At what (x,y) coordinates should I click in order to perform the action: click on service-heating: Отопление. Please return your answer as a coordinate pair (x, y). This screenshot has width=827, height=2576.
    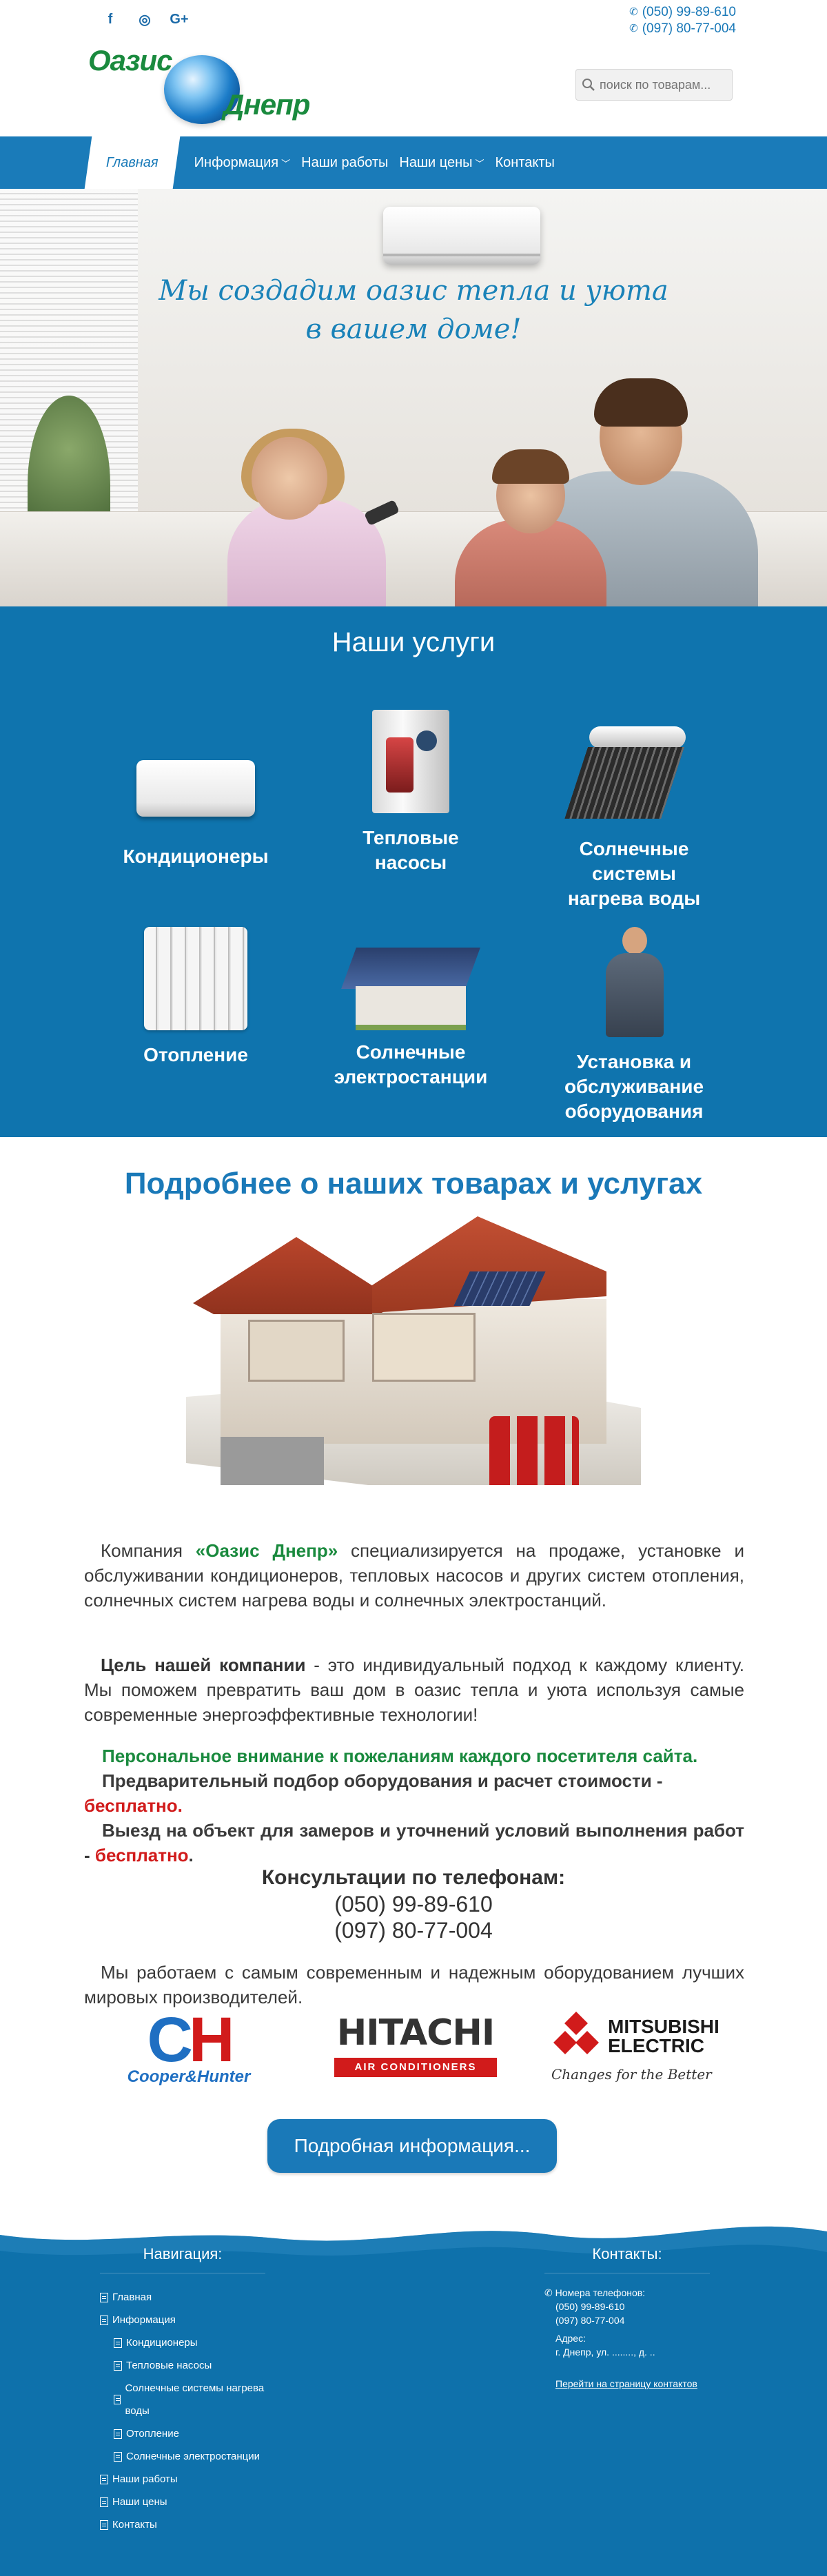
    Looking at the image, I should click on (195, 997).